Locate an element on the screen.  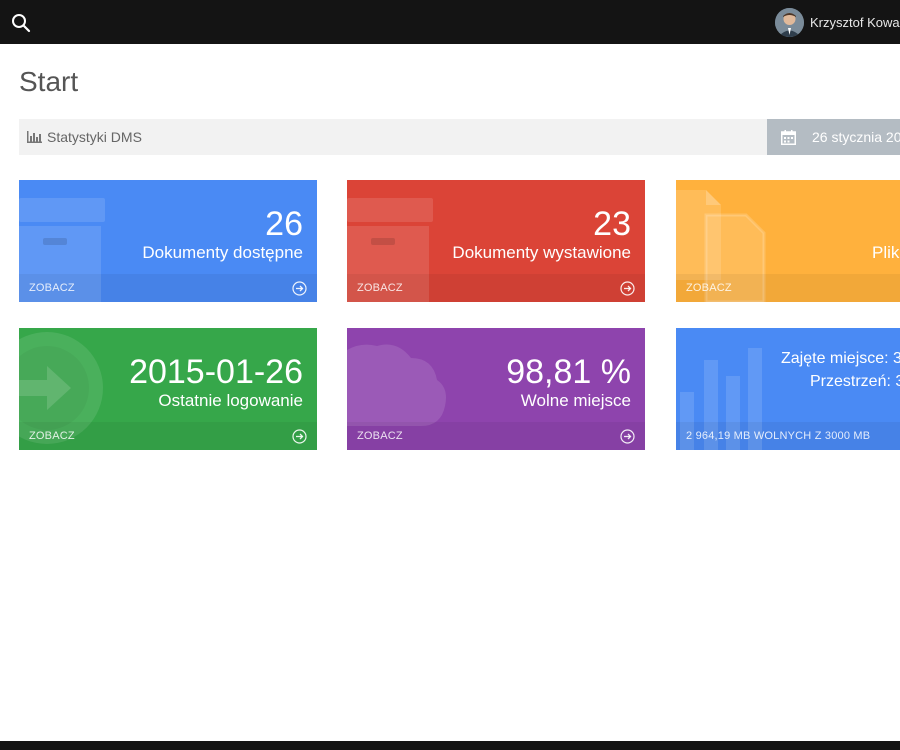
tile-documents-issued: 23 Dokumenty wystawione ZOBACZ is located at coordinates (496, 241).